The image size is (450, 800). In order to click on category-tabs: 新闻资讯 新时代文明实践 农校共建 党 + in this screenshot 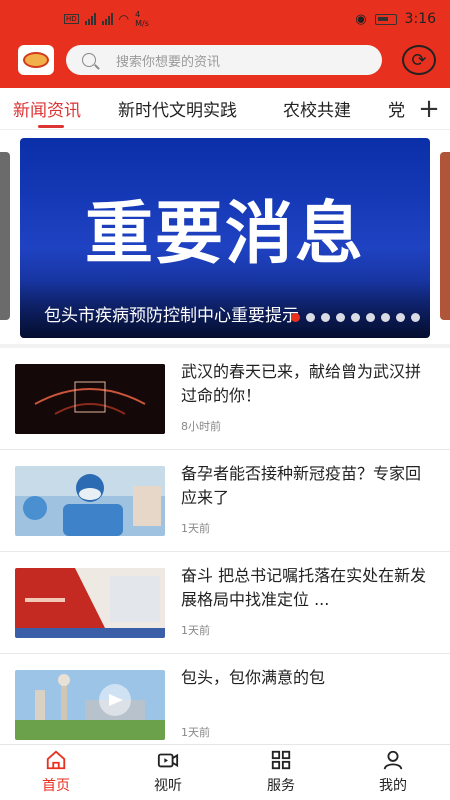, I will do `click(225, 109)`.